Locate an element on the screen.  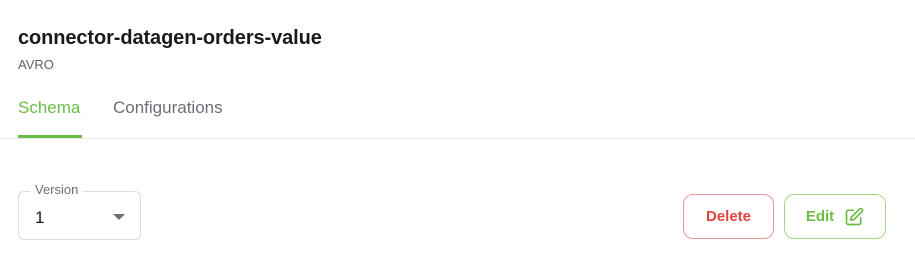
delete-button: Delete is located at coordinates (728, 216).